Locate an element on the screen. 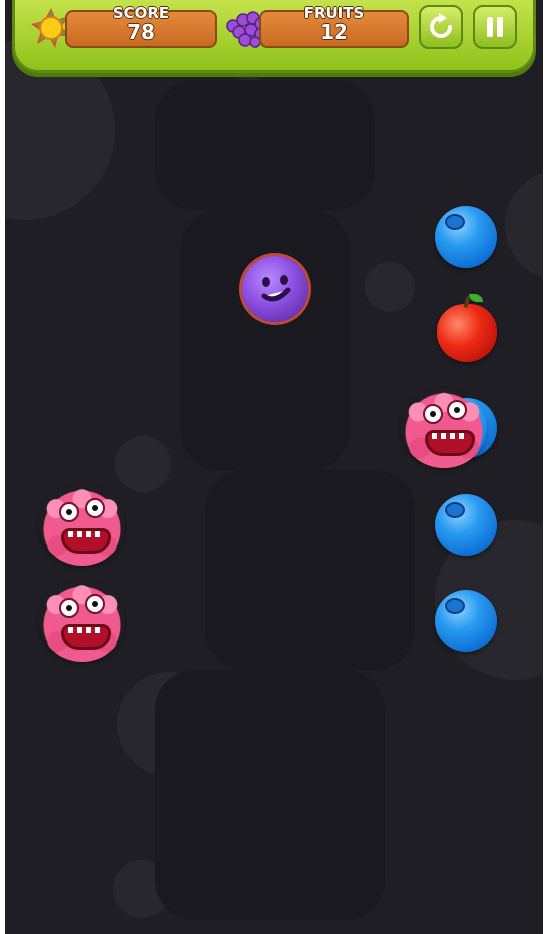 Image resolution: width=548 pixels, height=934 pixels. score-panel: SCORE 78 is located at coordinates (141, 26).